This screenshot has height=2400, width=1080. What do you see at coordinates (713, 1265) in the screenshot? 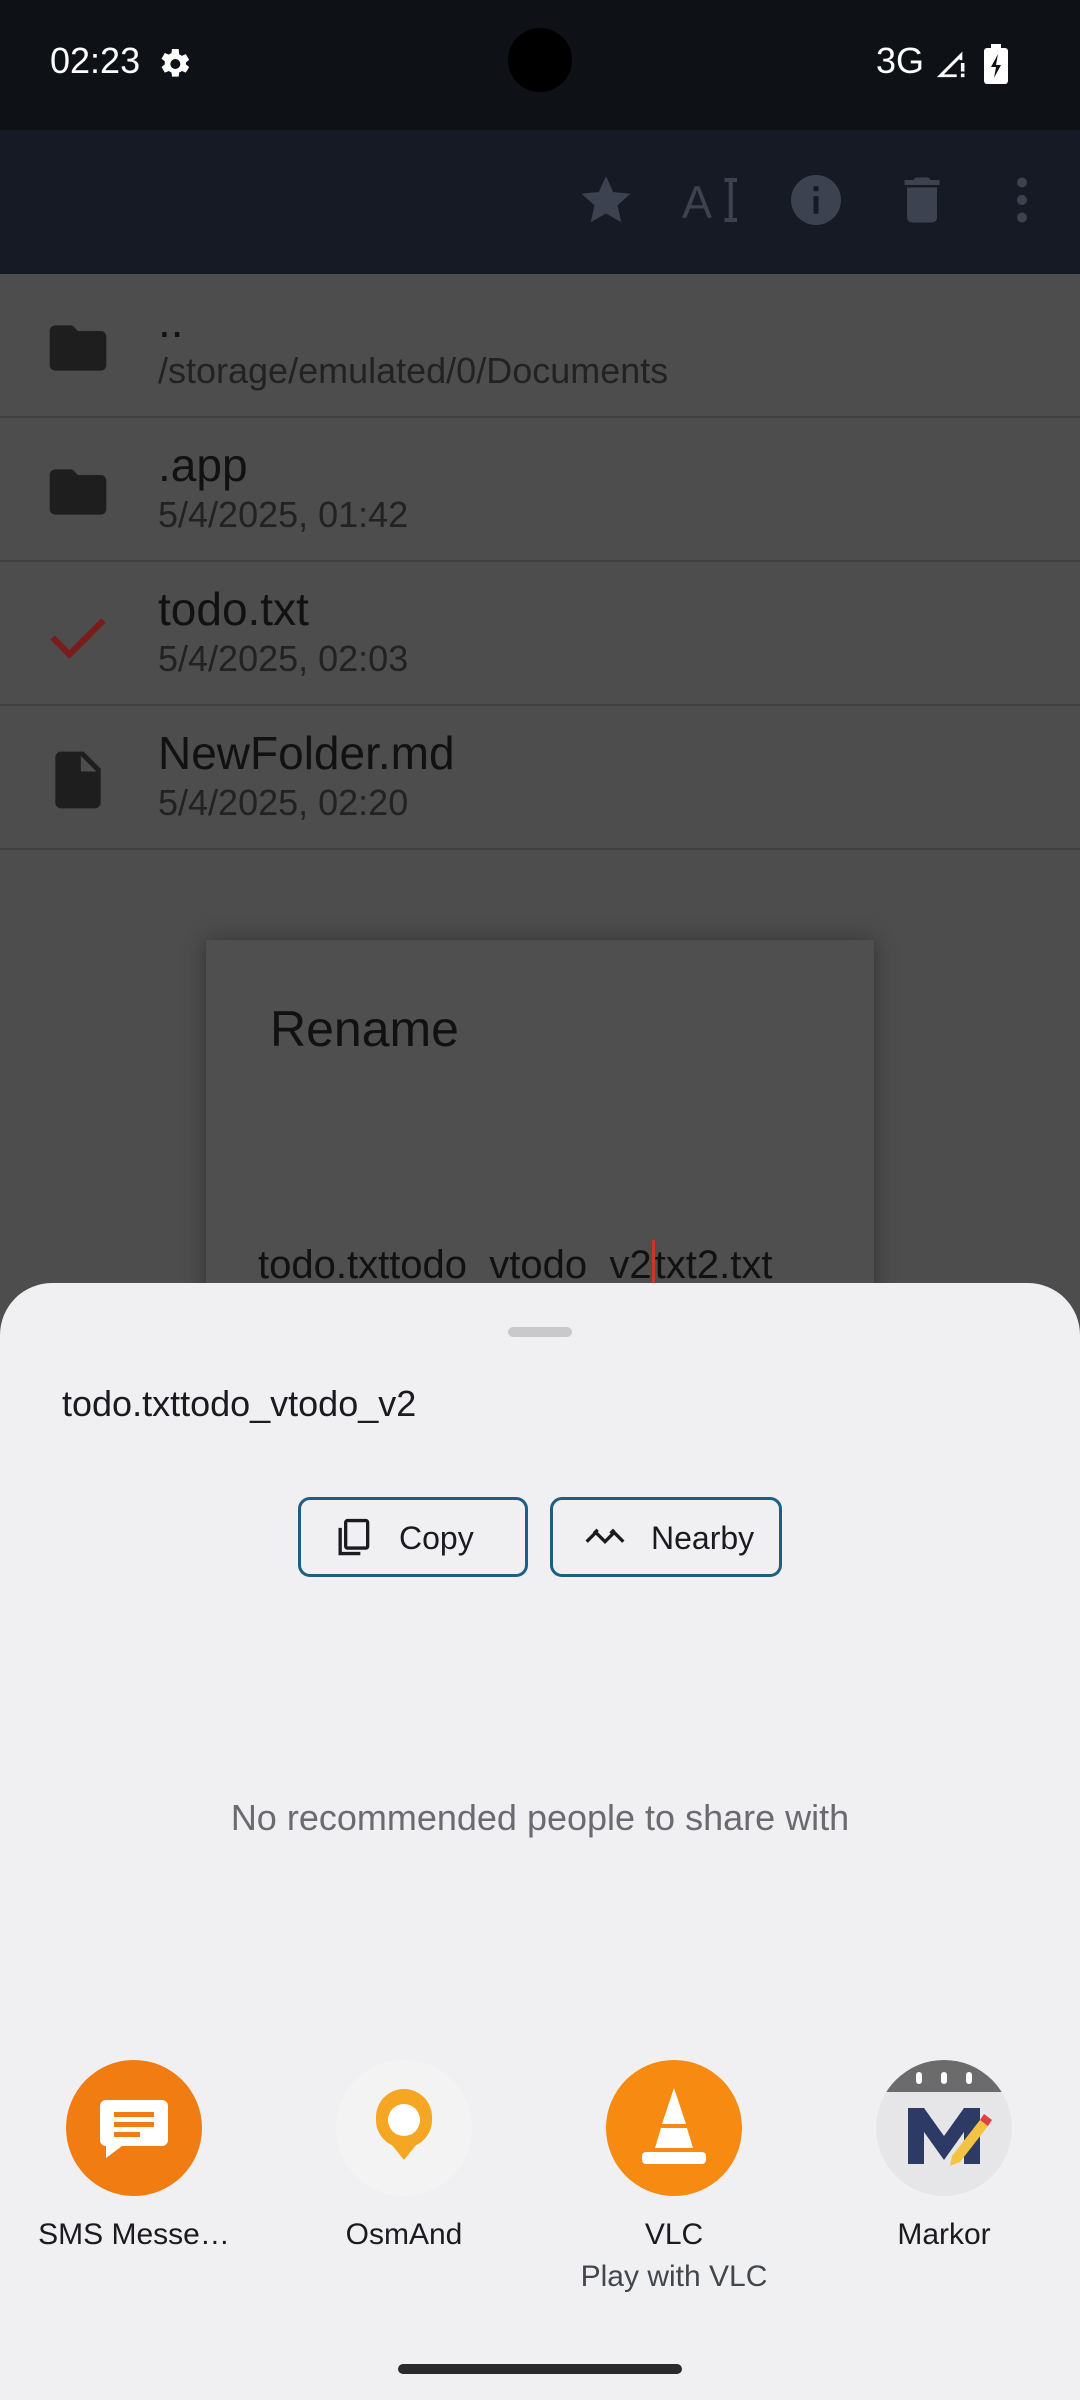
I see `rename-input-text-after-caret: txt2.txt` at bounding box center [713, 1265].